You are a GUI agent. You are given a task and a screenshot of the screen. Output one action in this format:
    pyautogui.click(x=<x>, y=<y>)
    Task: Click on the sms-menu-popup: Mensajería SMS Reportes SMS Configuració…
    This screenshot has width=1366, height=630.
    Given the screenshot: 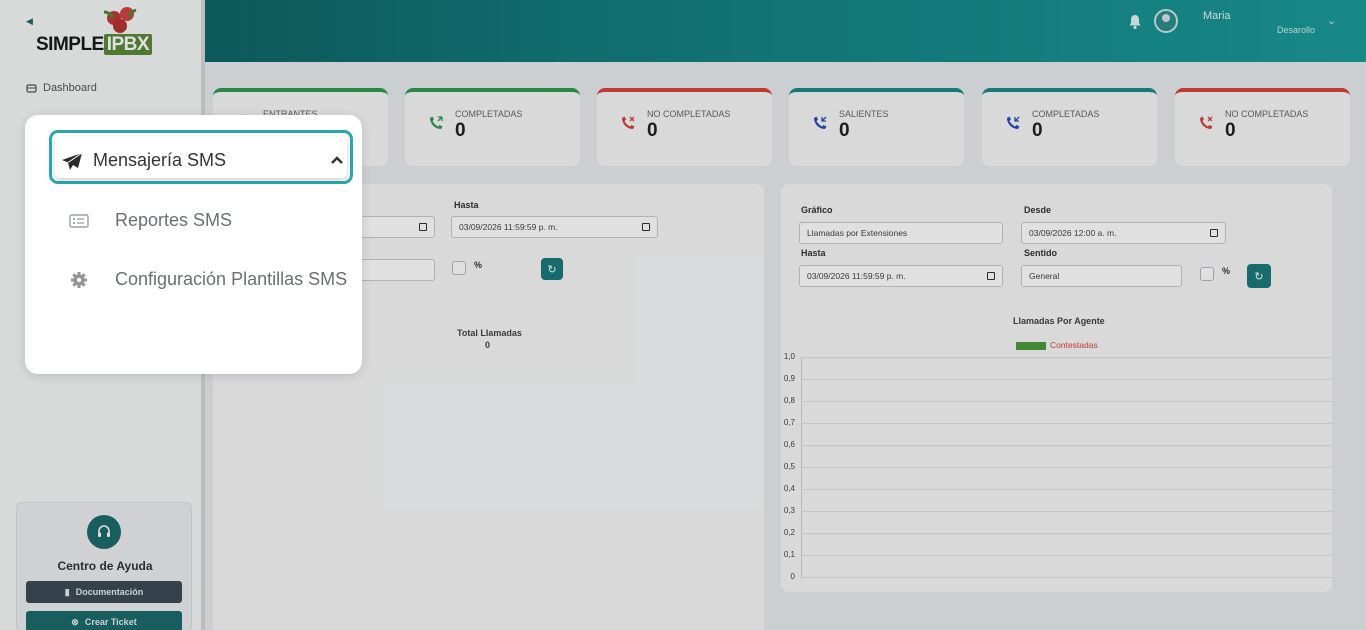 What is the action you would take?
    pyautogui.click(x=193, y=244)
    